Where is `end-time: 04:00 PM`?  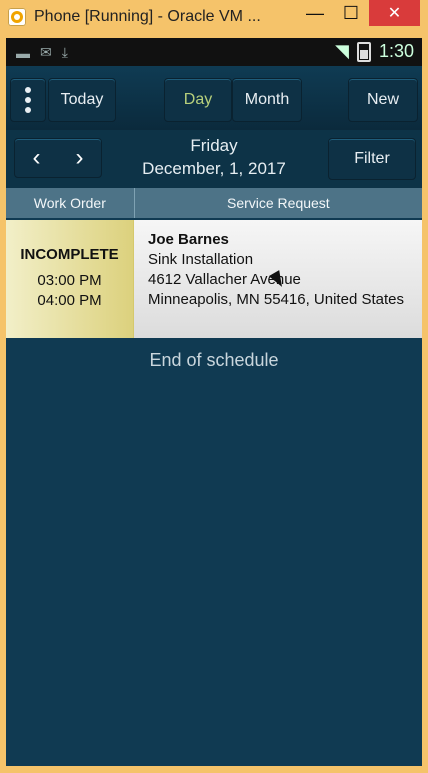 end-time: 04:00 PM is located at coordinates (69, 300).